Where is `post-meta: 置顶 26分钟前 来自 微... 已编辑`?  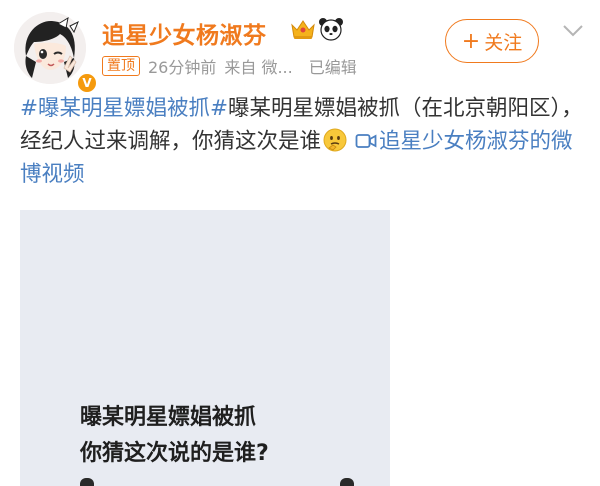
post-meta: 置顶 26分钟前 来自 微... 已编辑 is located at coordinates (229, 66).